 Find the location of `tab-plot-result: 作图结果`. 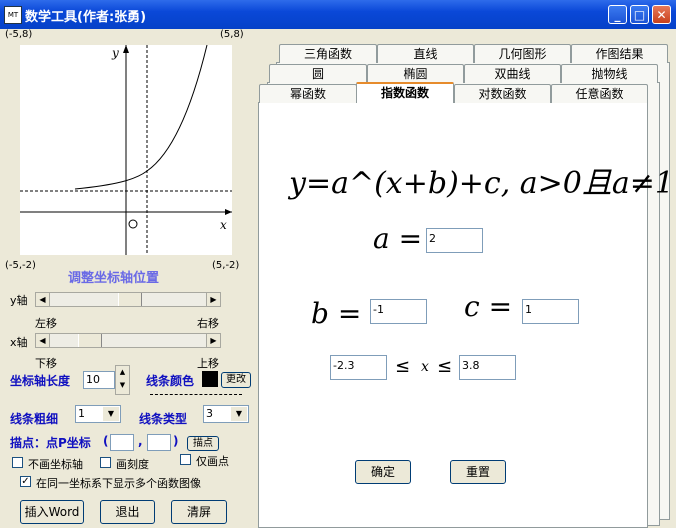

tab-plot-result: 作图结果 is located at coordinates (619, 53).